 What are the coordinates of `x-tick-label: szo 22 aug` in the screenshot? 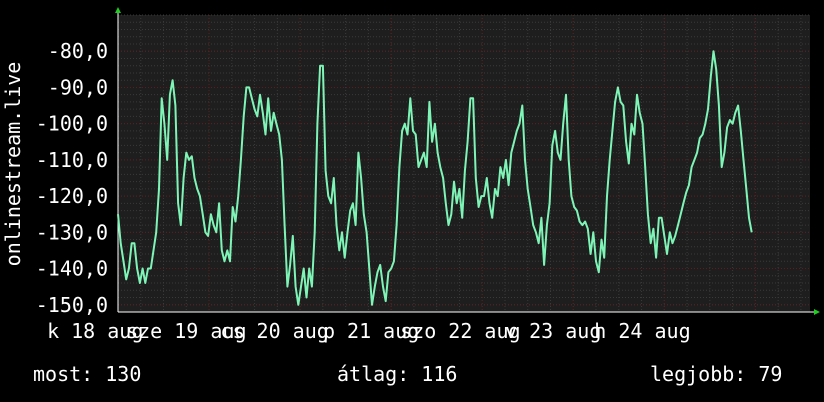 It's located at (460, 331).